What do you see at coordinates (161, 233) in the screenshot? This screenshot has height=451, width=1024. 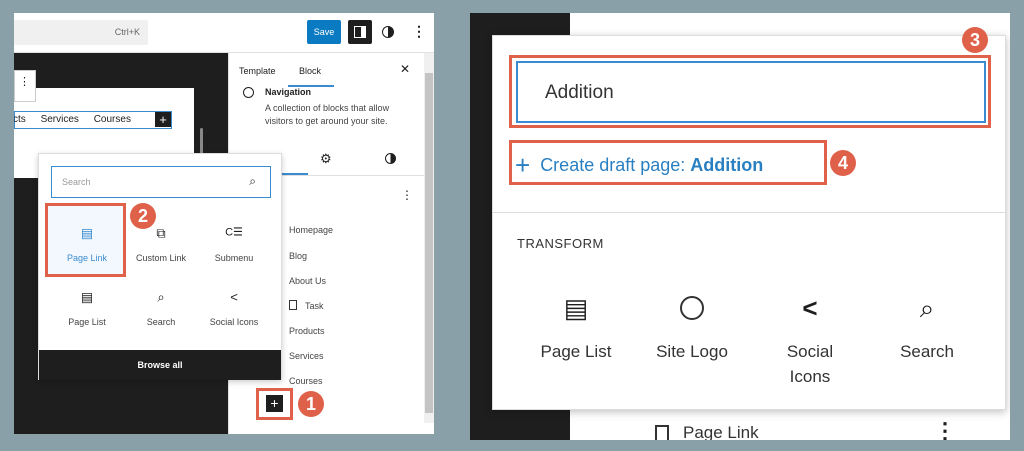 I see `custom-link-icon: ⧉` at bounding box center [161, 233].